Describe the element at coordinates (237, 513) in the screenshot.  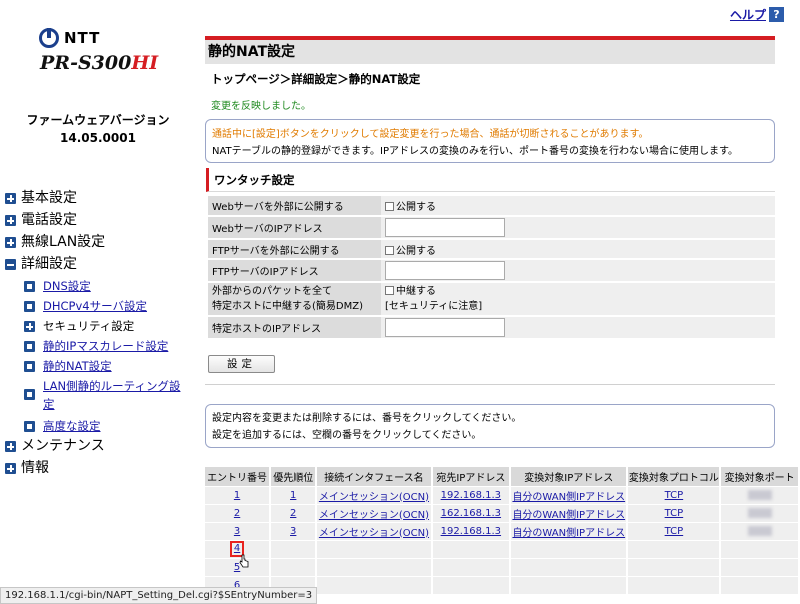
I see `entry-number-link: 2` at that location.